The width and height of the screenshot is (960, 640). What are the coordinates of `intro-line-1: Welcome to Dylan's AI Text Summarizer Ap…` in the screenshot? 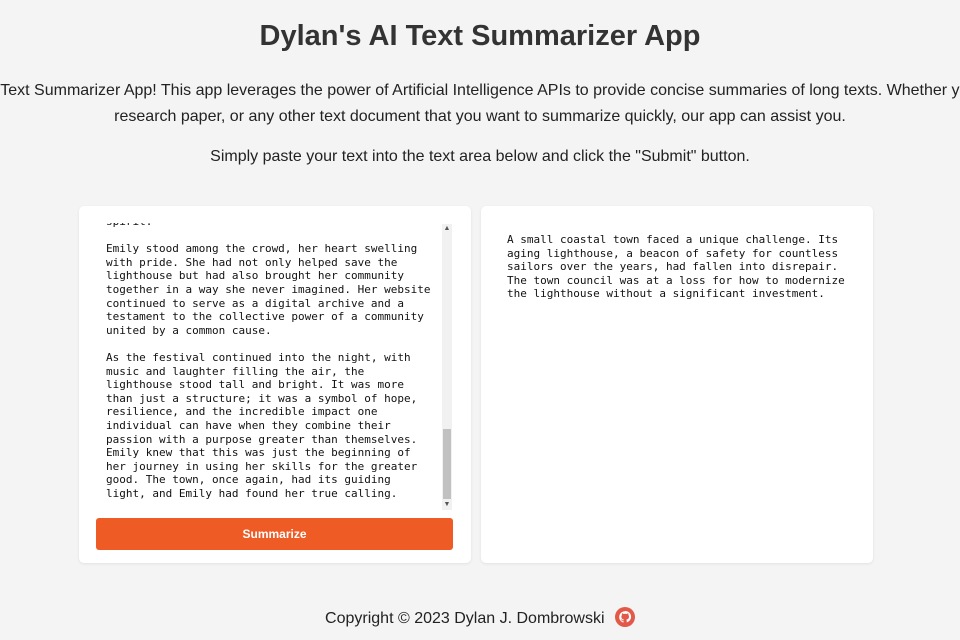 It's located at (480, 90).